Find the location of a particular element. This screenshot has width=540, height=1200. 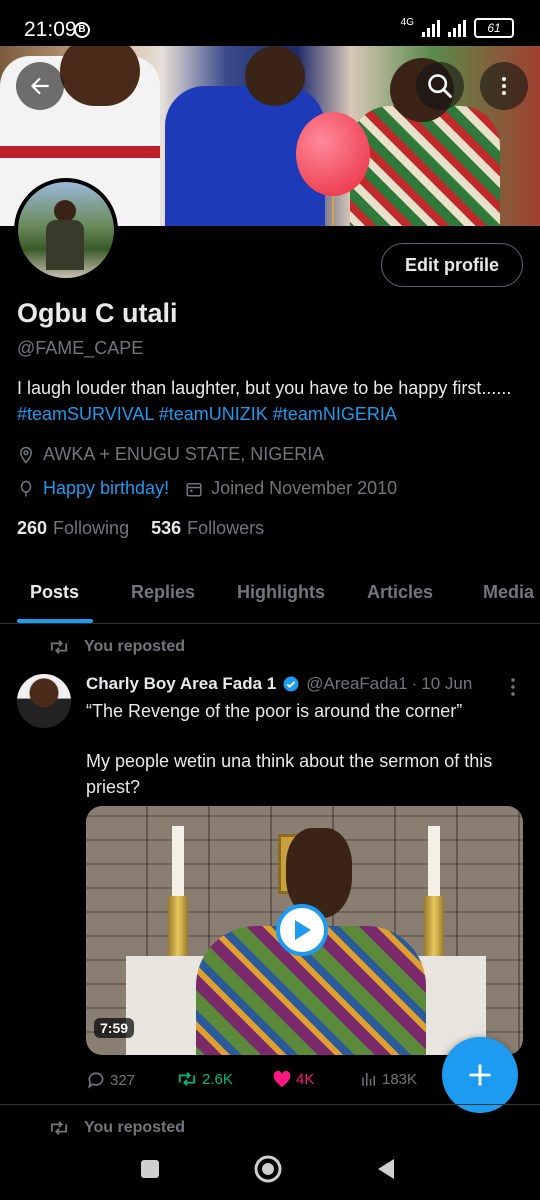

birthday-joined-row: Happy birthday! Joined November 2010 is located at coordinates (207, 488).